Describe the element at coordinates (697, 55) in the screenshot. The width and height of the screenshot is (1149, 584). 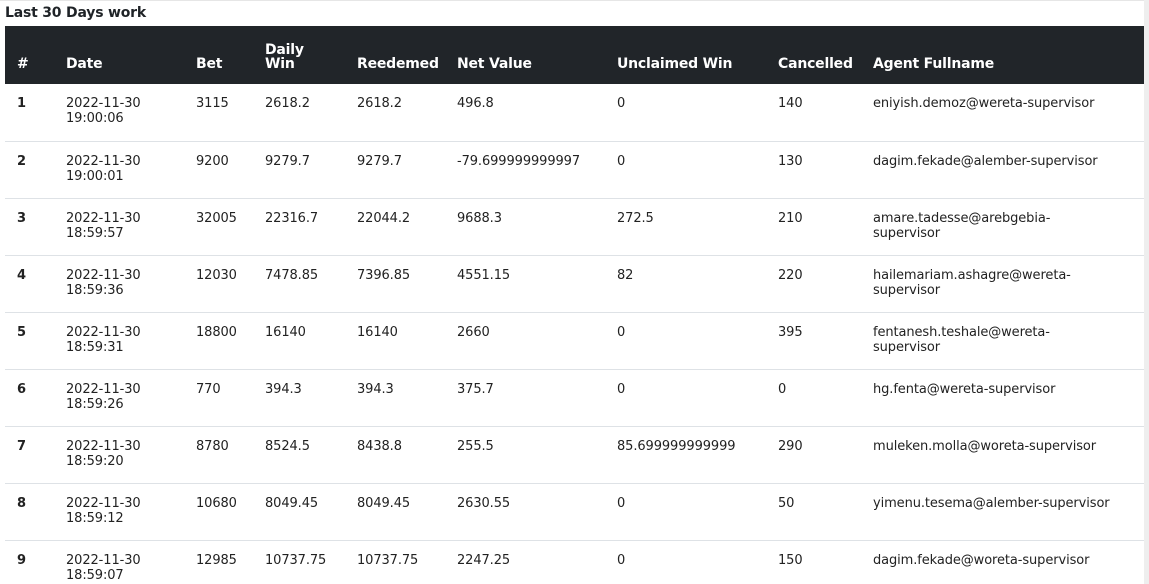
I see `column-header-unclaimed-win: Unclaimed Win` at that location.